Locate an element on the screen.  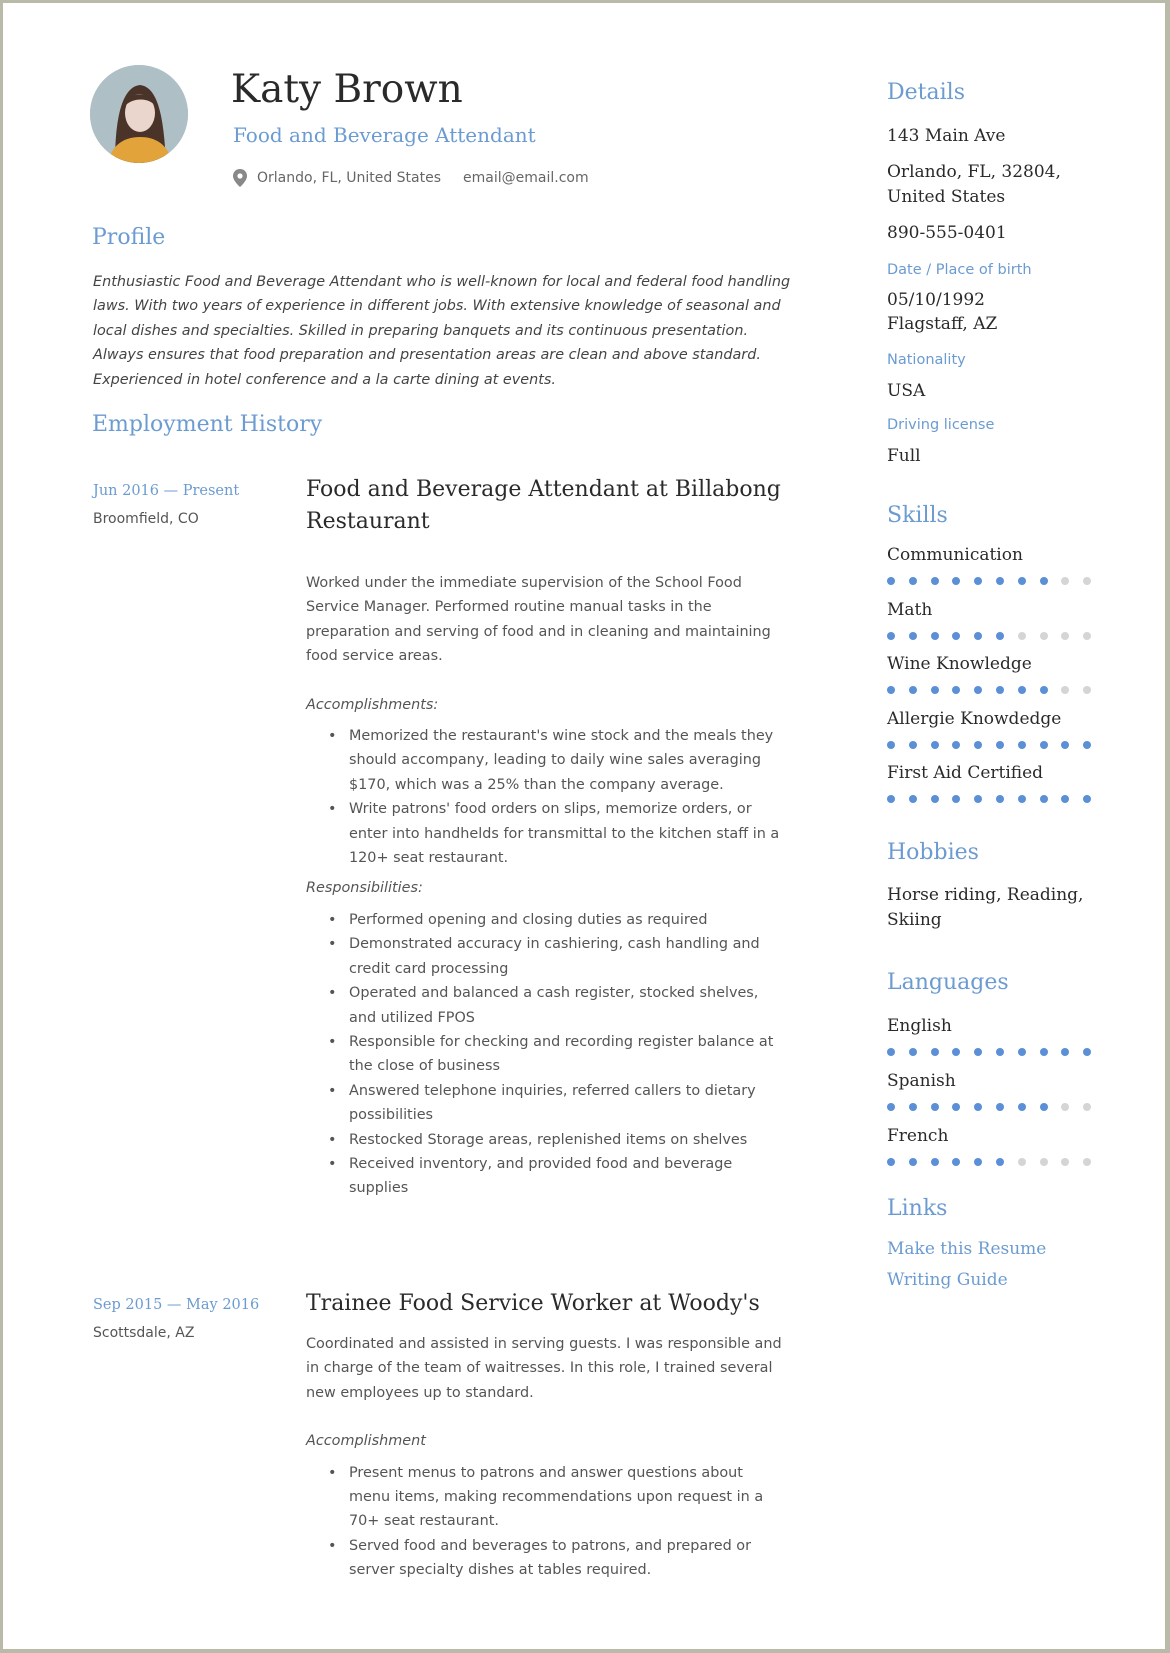
license-label: Driving license is located at coordinates (941, 425).